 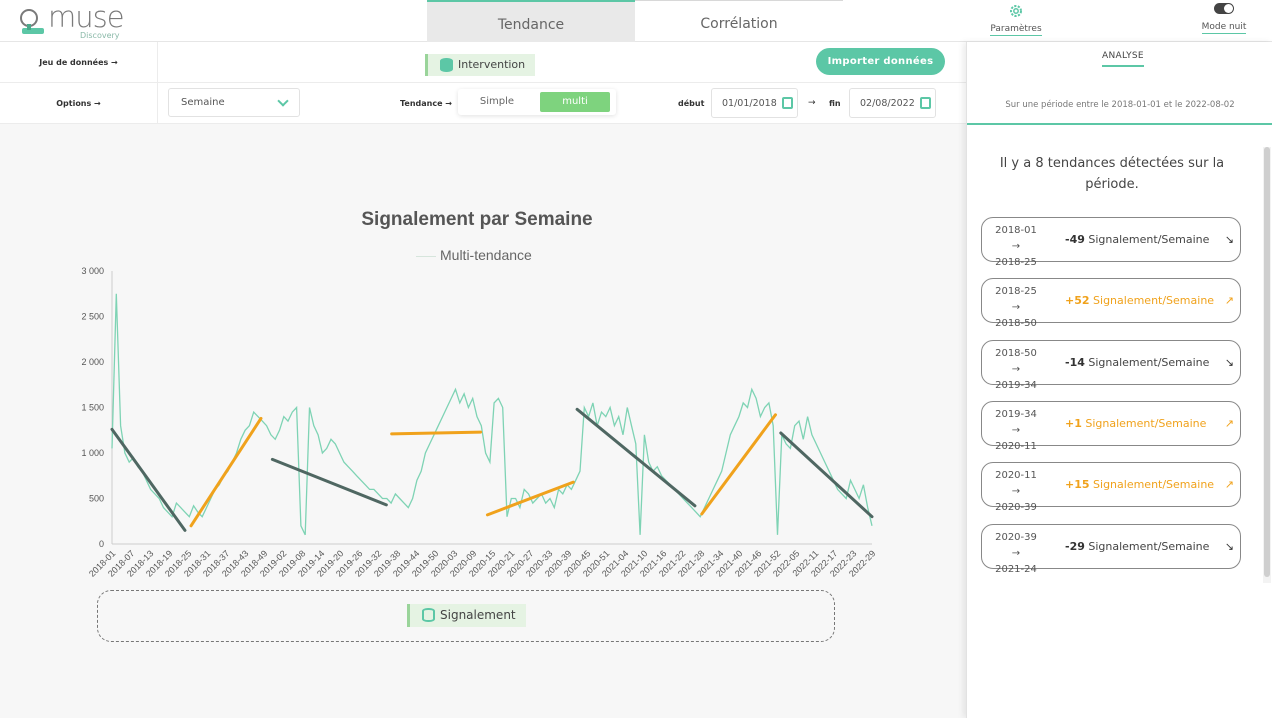 What do you see at coordinates (531, 21) in the screenshot?
I see `tab-tendance: Tendance` at bounding box center [531, 21].